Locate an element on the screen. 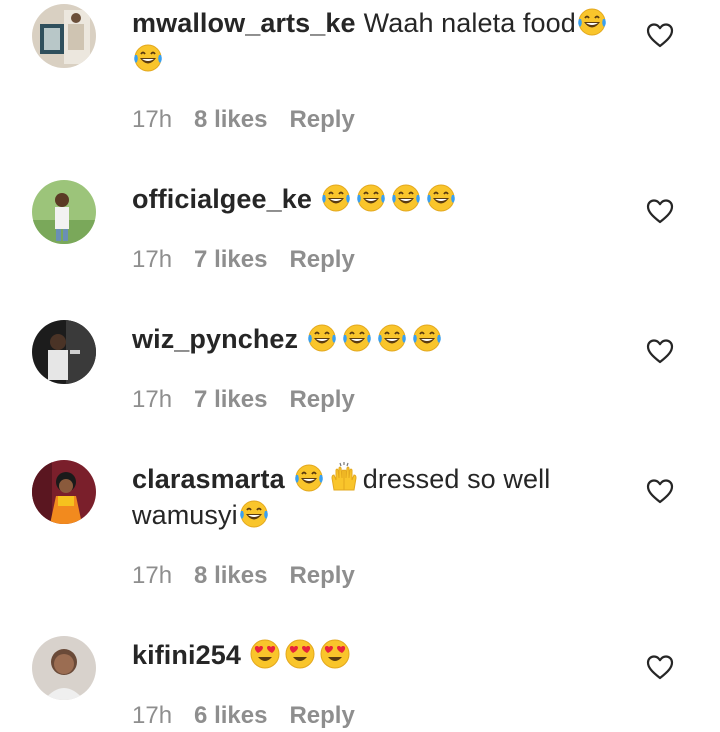 The width and height of the screenshot is (720, 732). comment-username: mwallow_arts_ke is located at coordinates (244, 23).